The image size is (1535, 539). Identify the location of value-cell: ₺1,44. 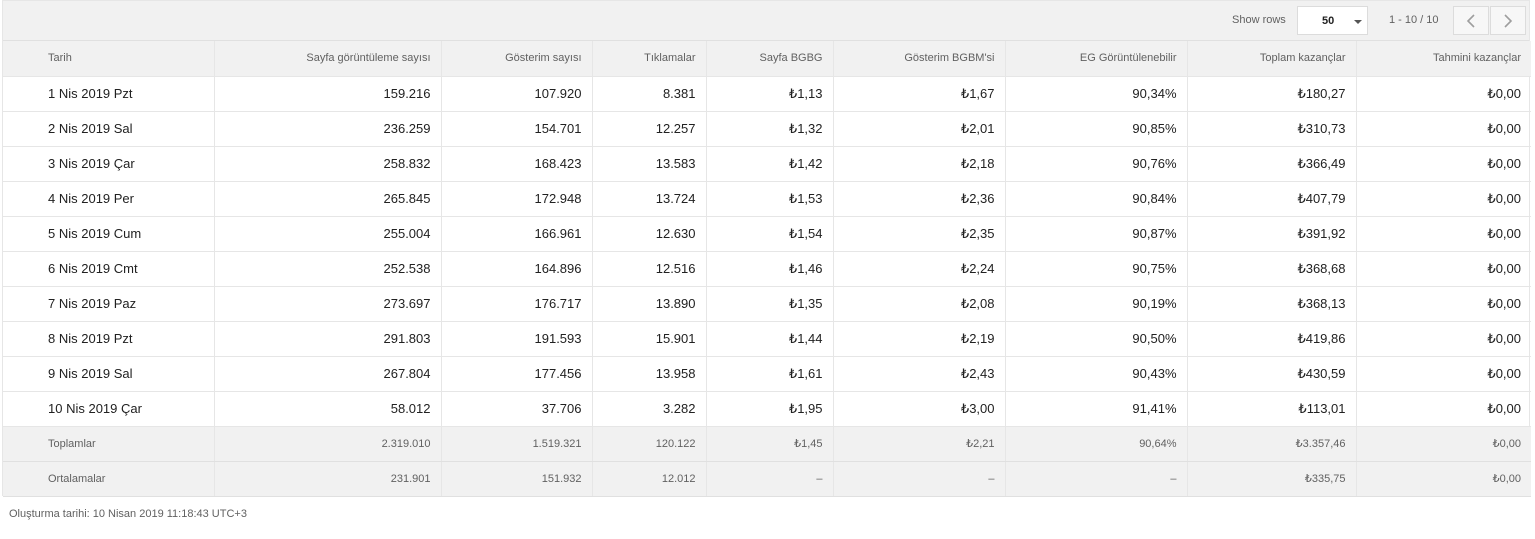
(770, 339).